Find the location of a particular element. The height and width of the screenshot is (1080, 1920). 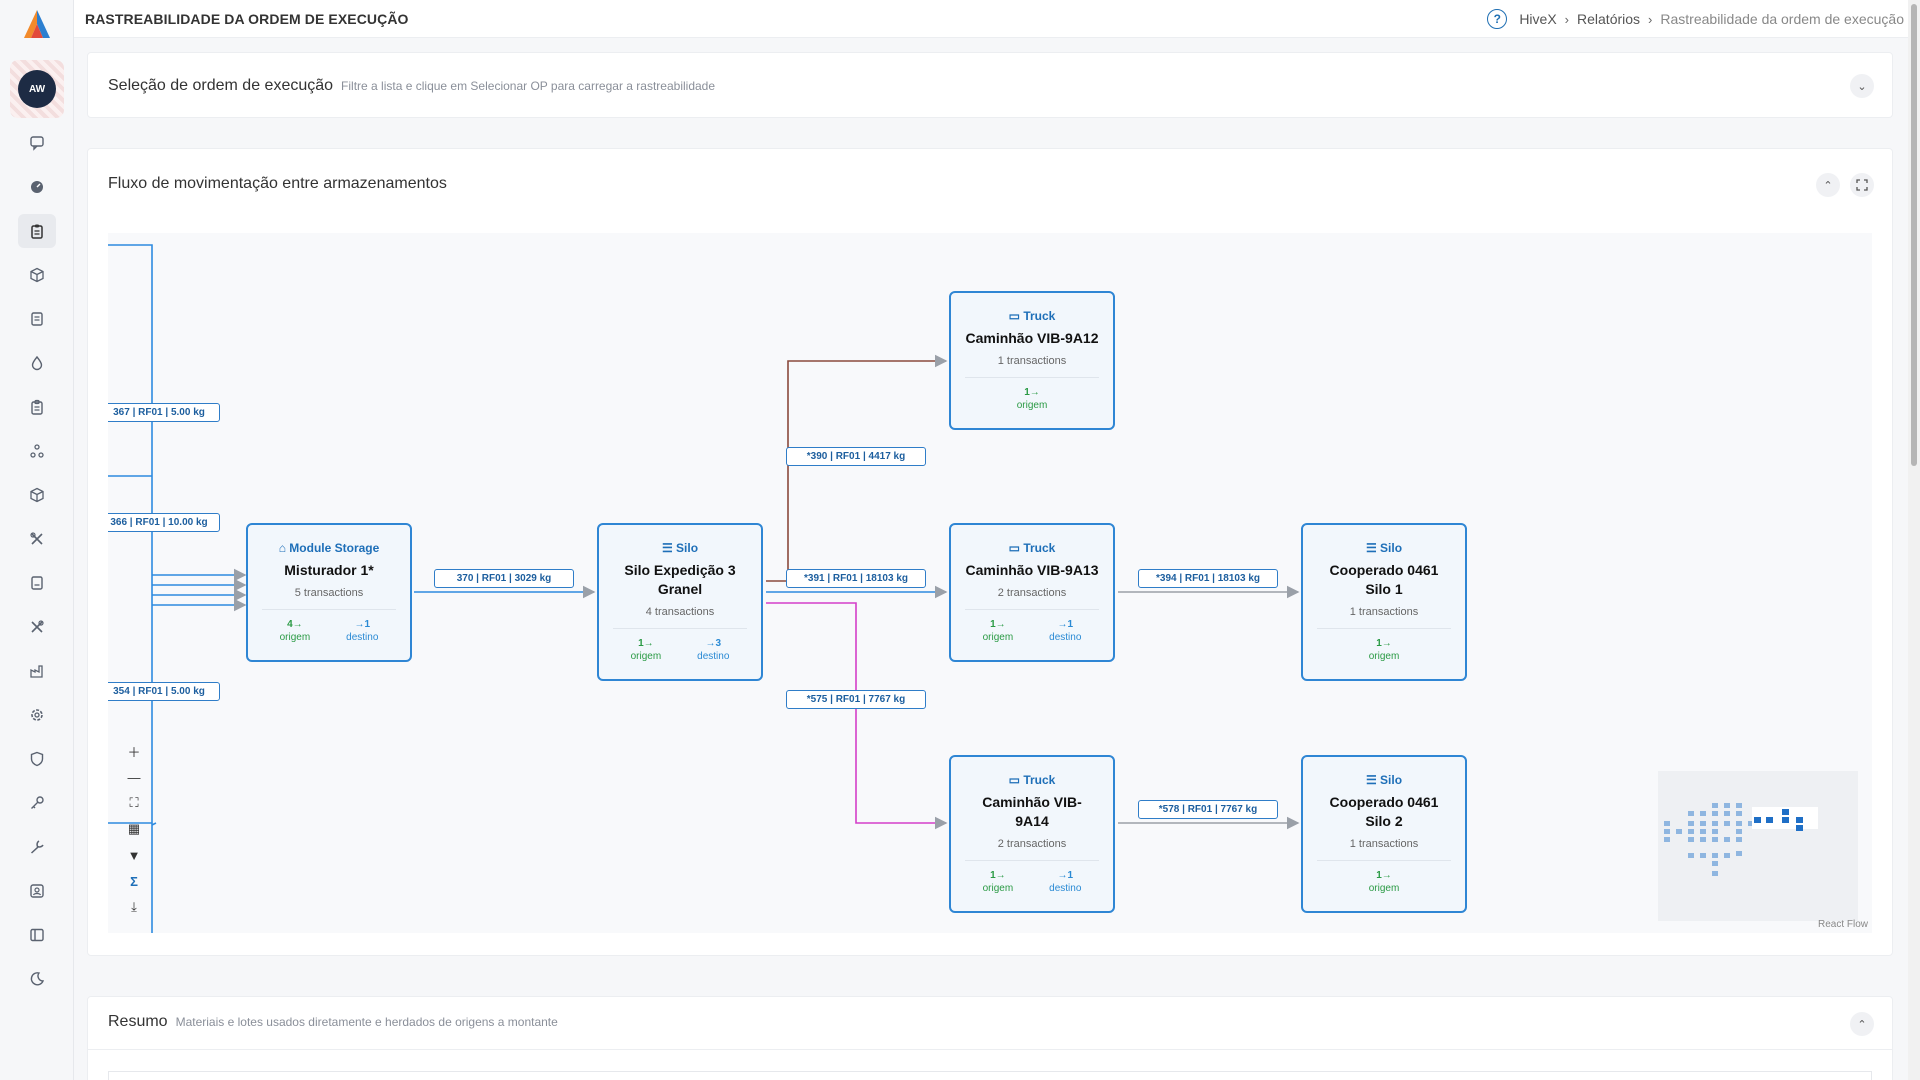

breadcrumb-item-hivex: HiveX is located at coordinates (1537, 19).